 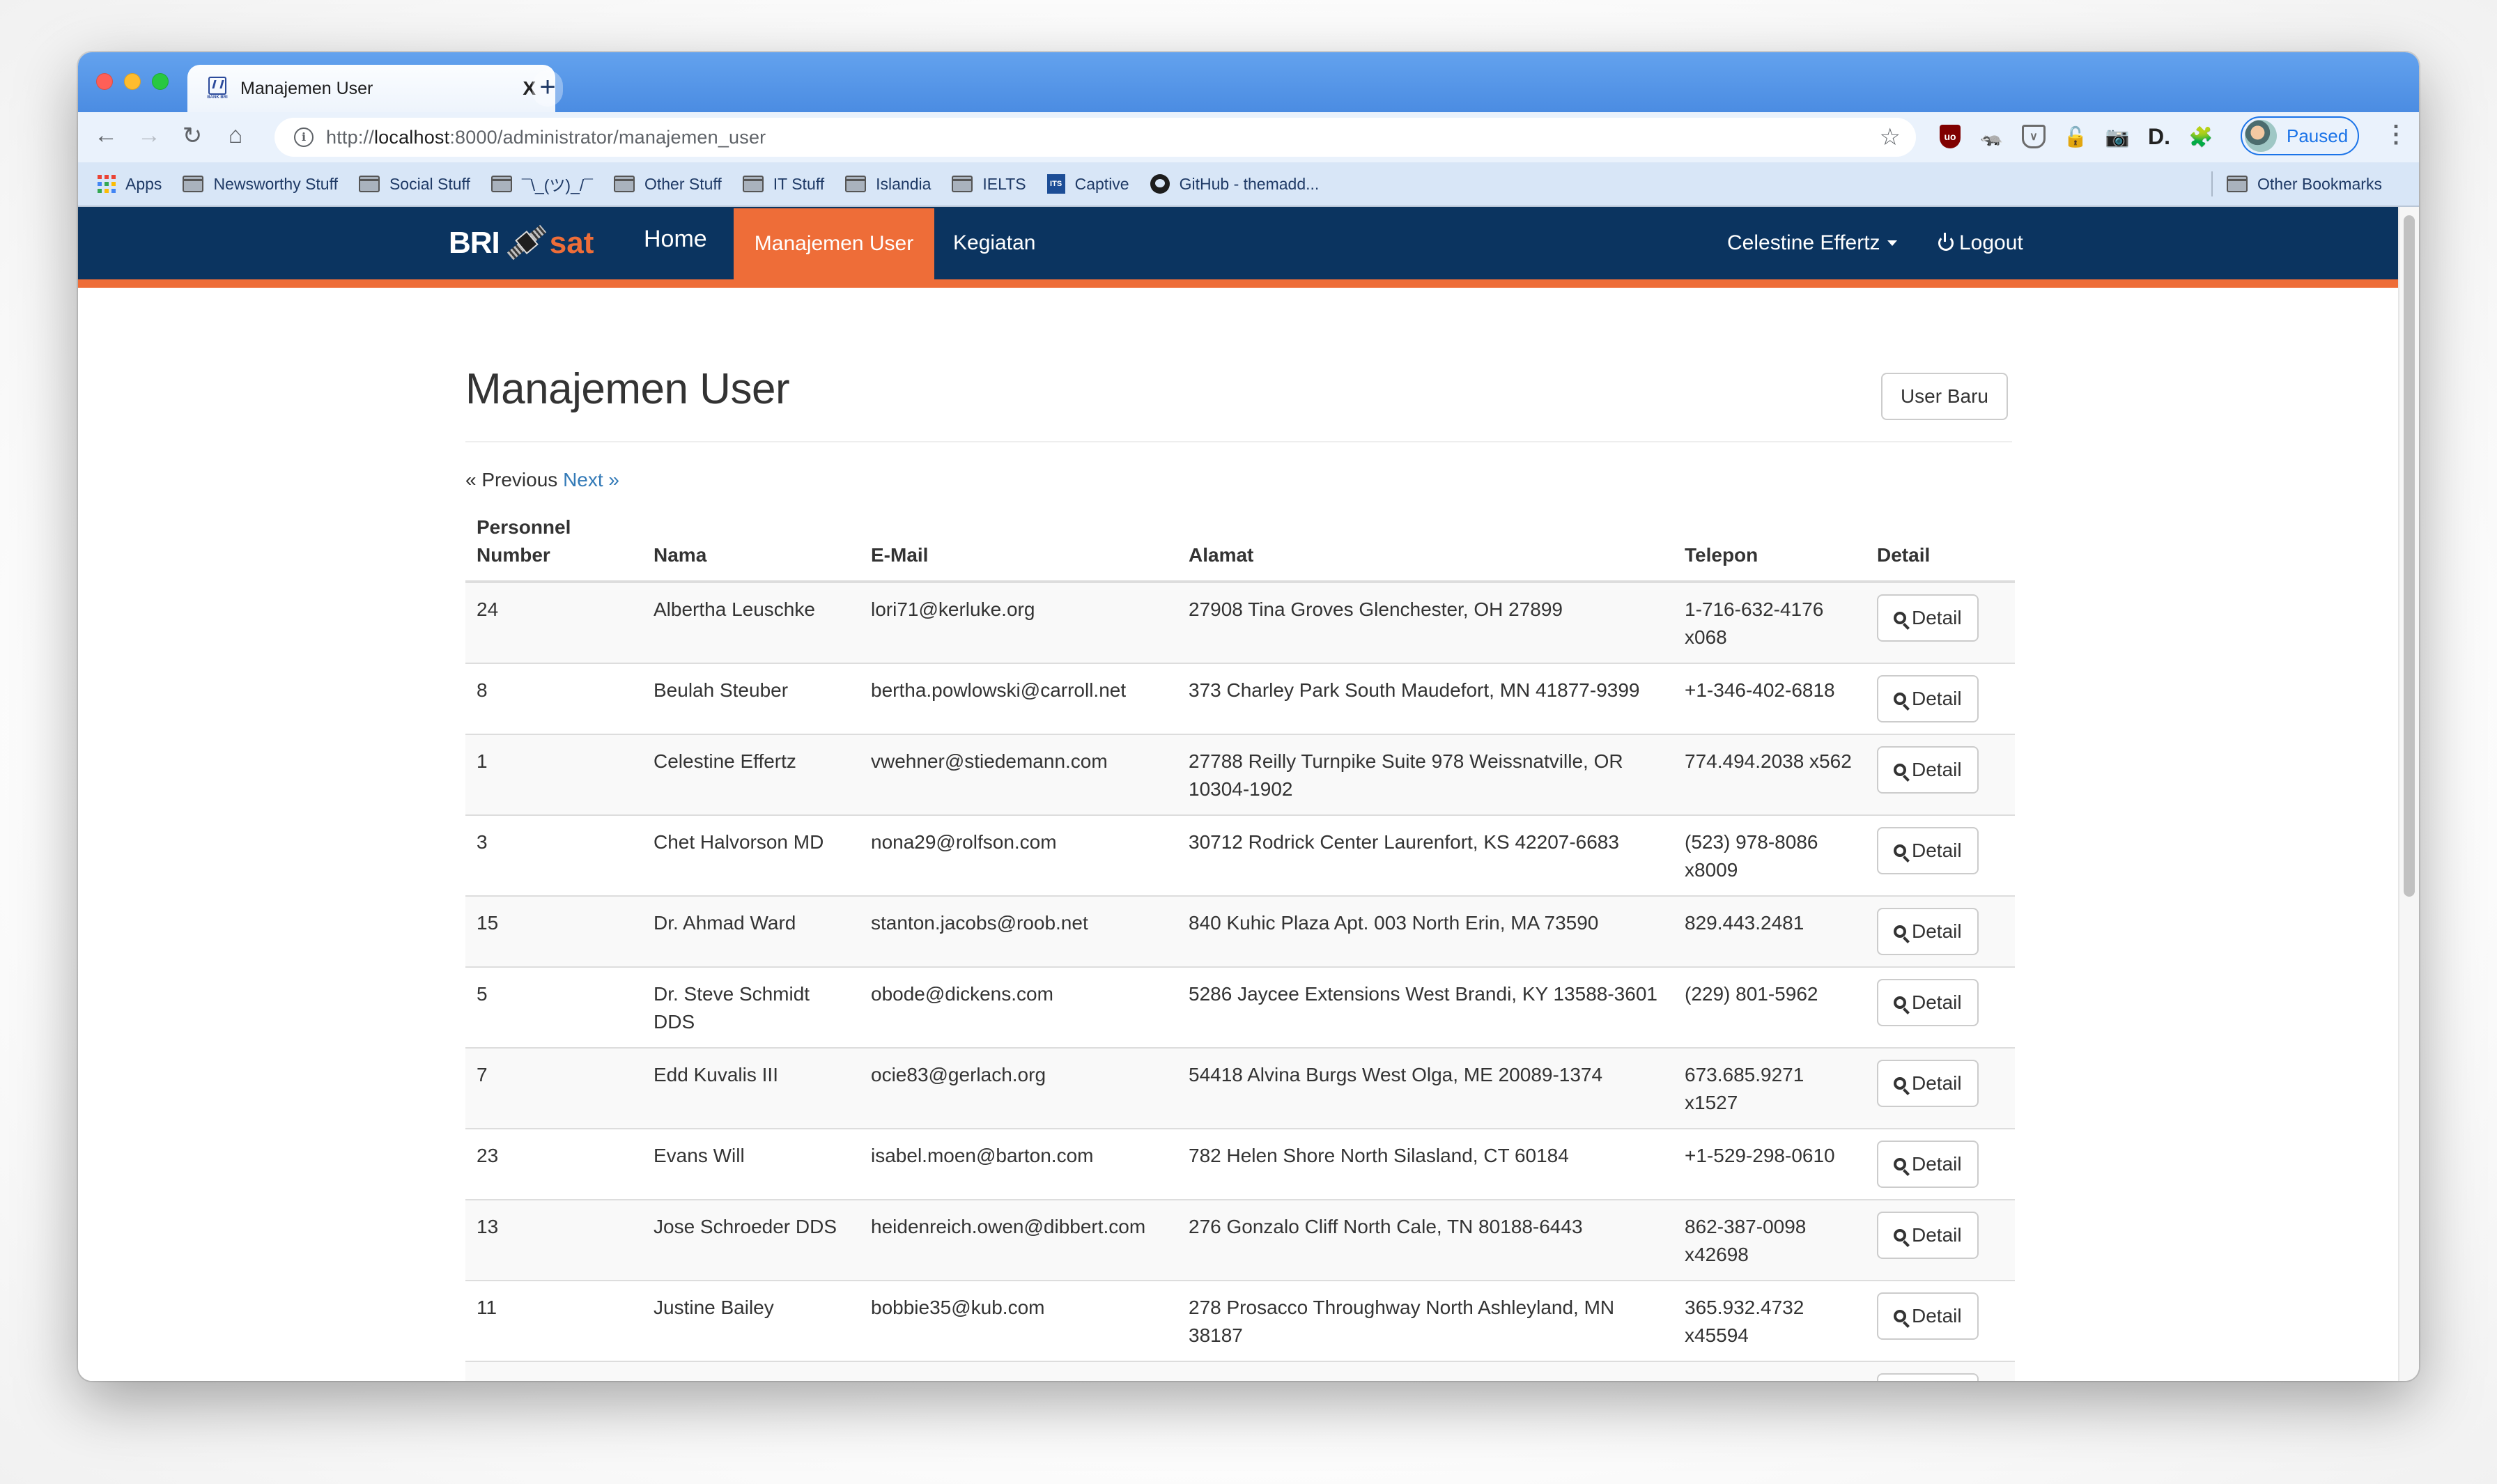 I want to click on cell-phone: 673.685.9271 x1527, so click(x=1769, y=1088).